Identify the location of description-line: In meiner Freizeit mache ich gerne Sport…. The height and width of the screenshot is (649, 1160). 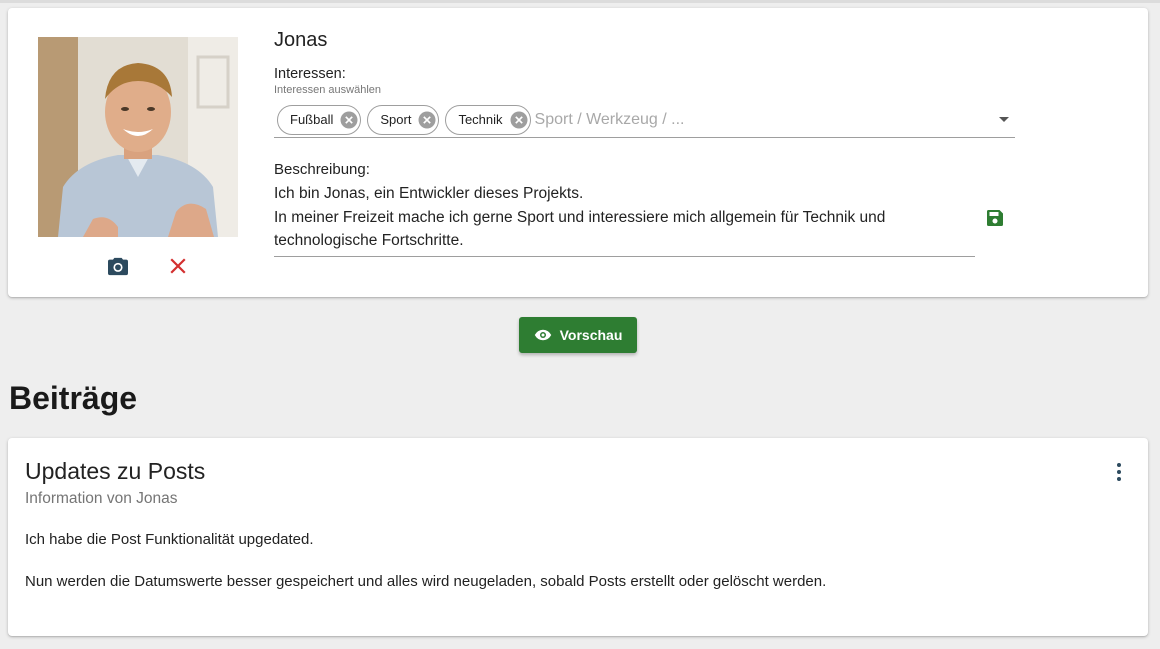
(580, 217).